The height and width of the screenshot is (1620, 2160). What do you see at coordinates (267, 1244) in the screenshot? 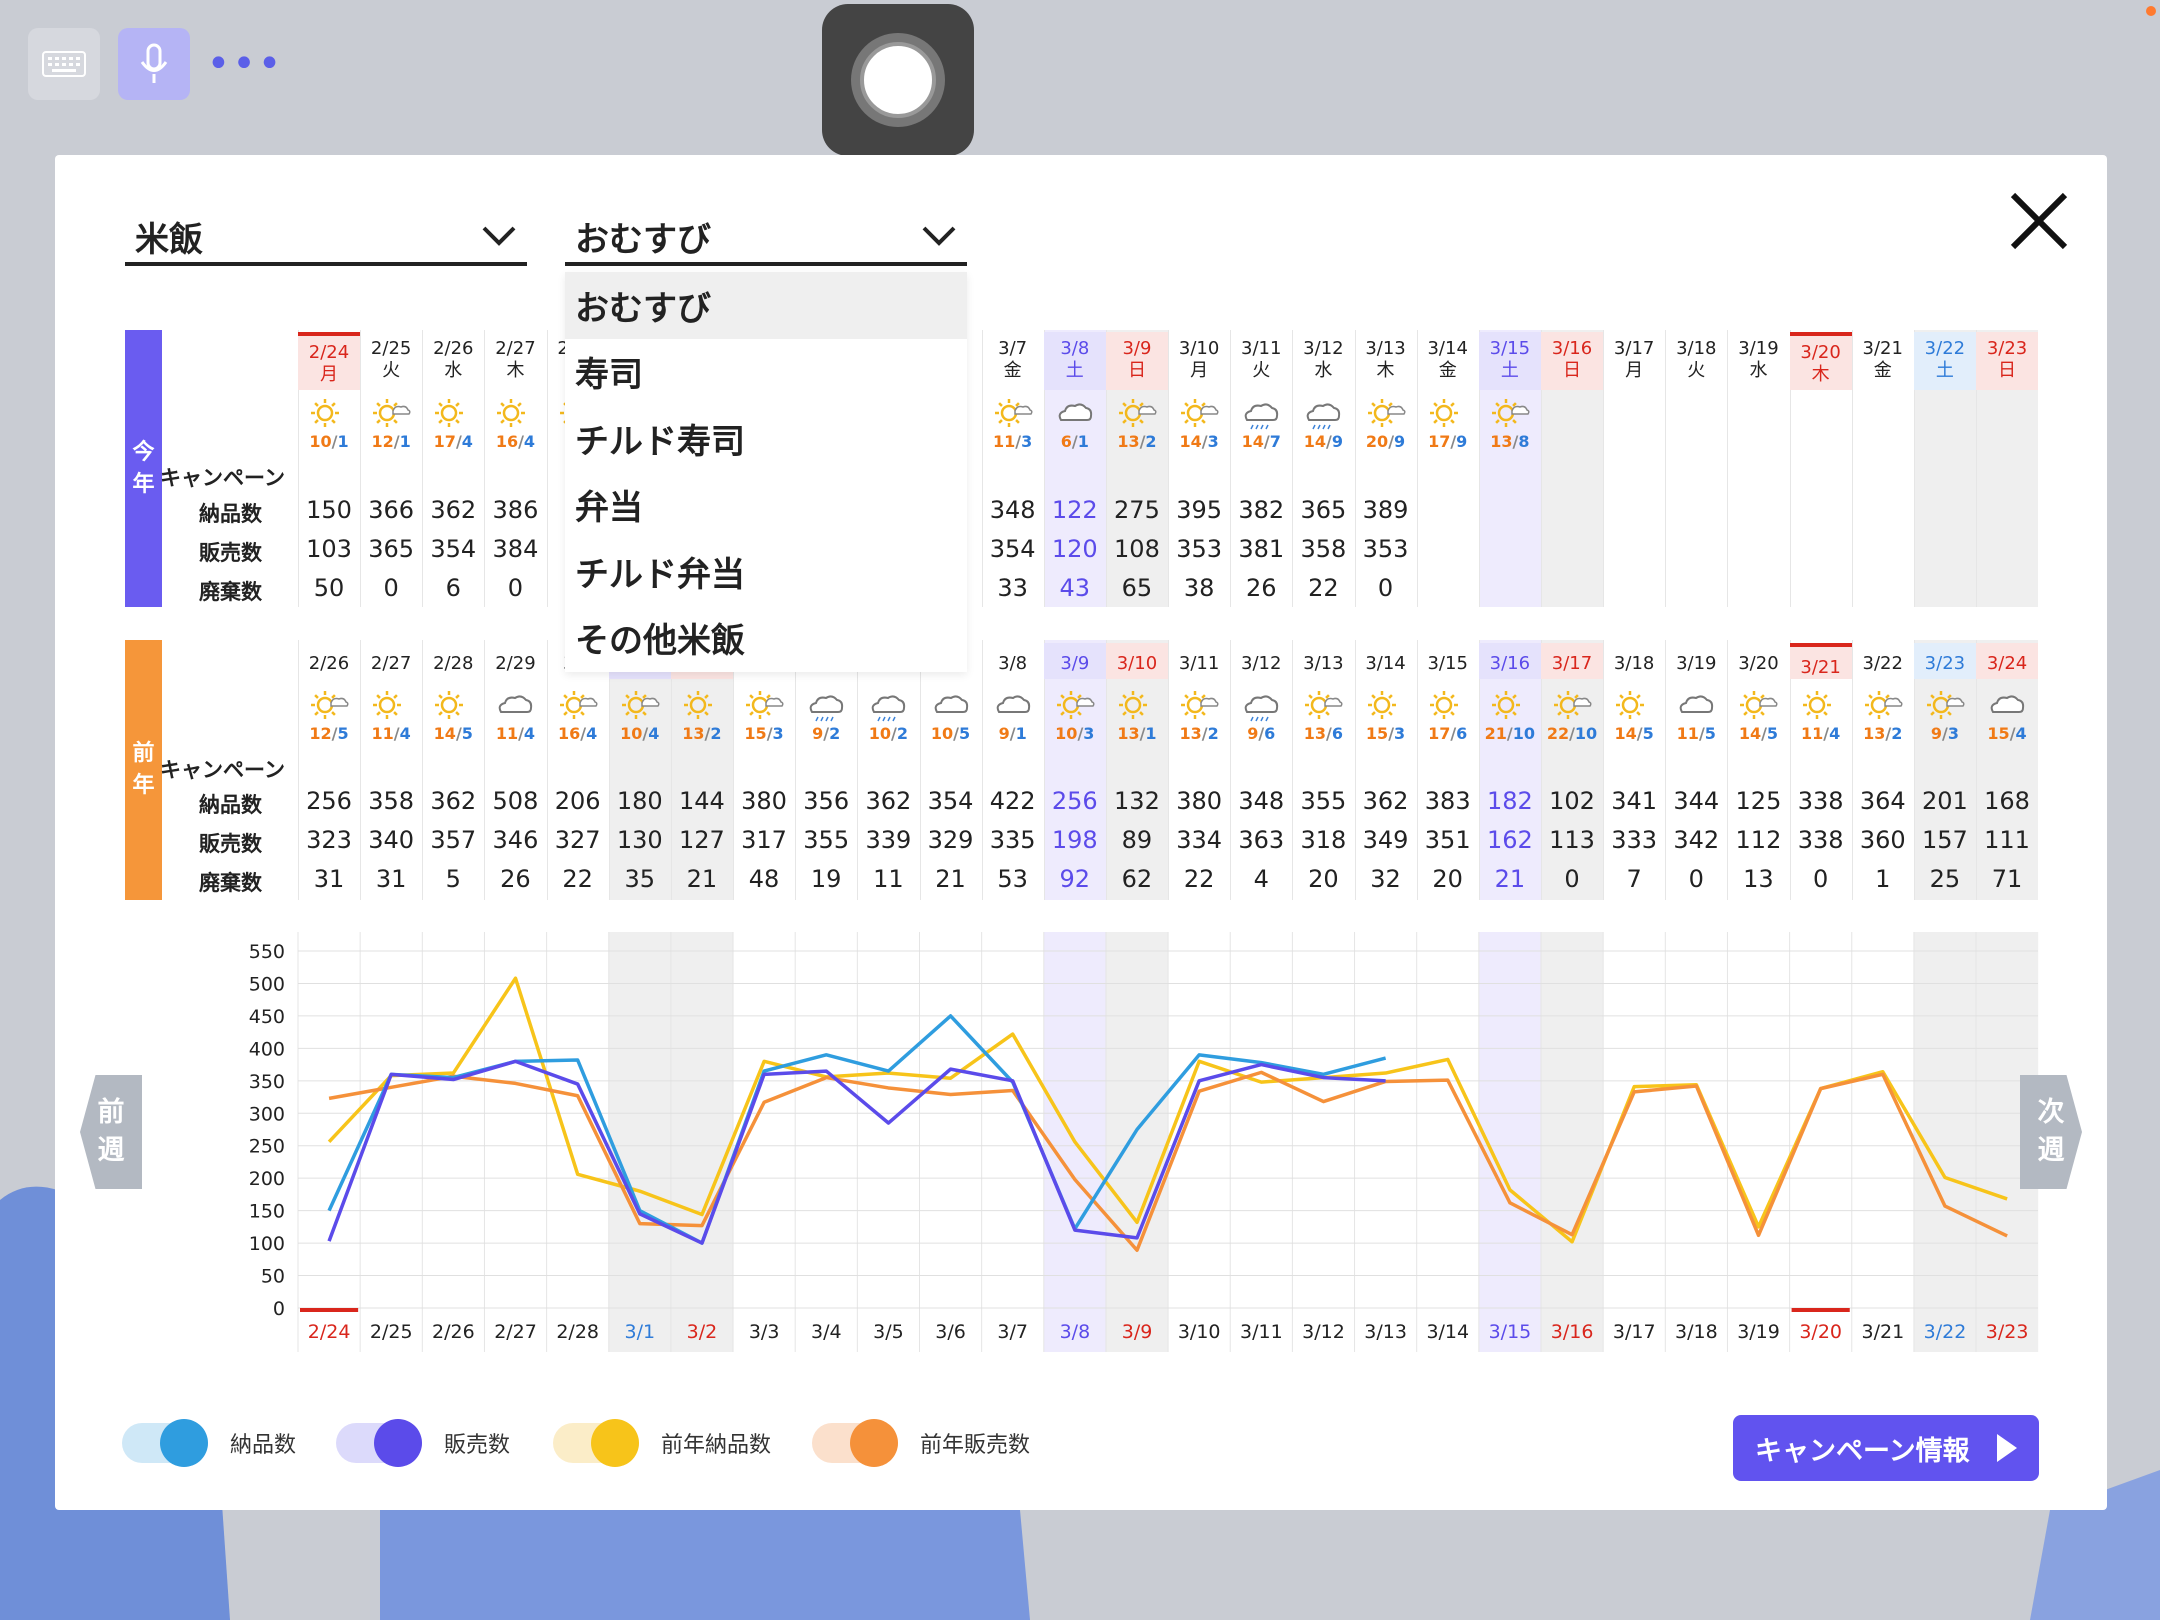
I see `y-tick-label: 100` at bounding box center [267, 1244].